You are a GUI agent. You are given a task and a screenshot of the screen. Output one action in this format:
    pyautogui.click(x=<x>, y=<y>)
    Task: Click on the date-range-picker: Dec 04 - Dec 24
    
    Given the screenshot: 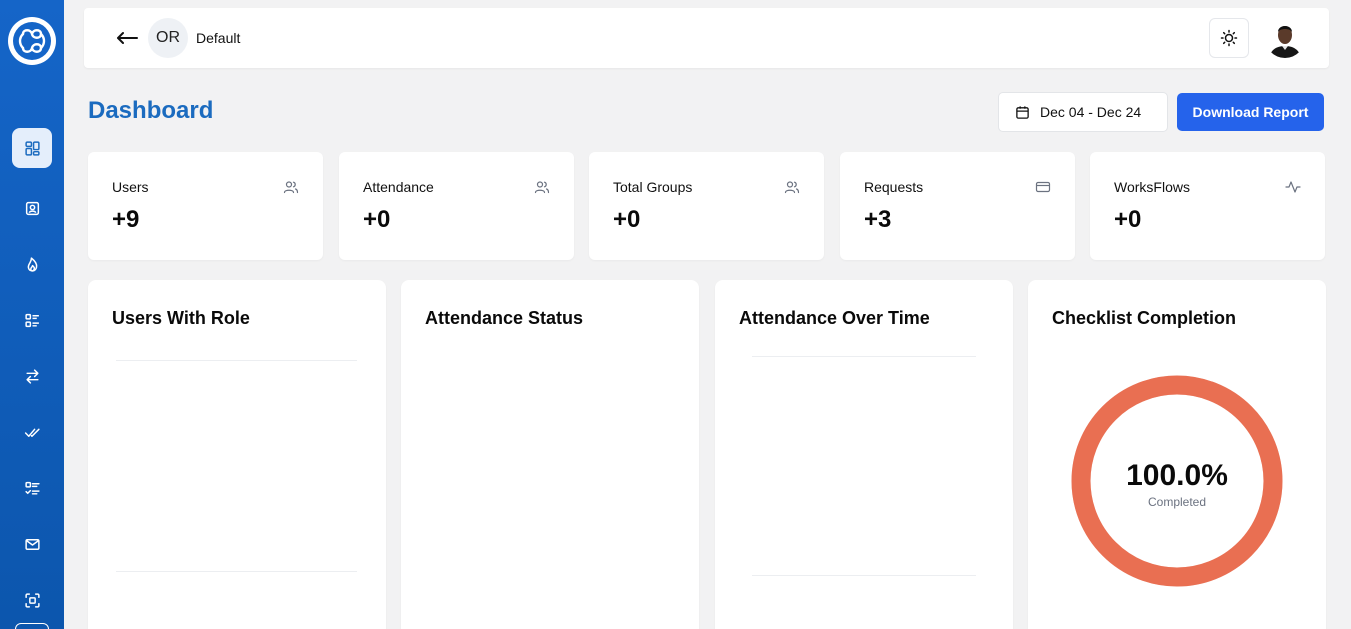 What is the action you would take?
    pyautogui.click(x=1083, y=112)
    